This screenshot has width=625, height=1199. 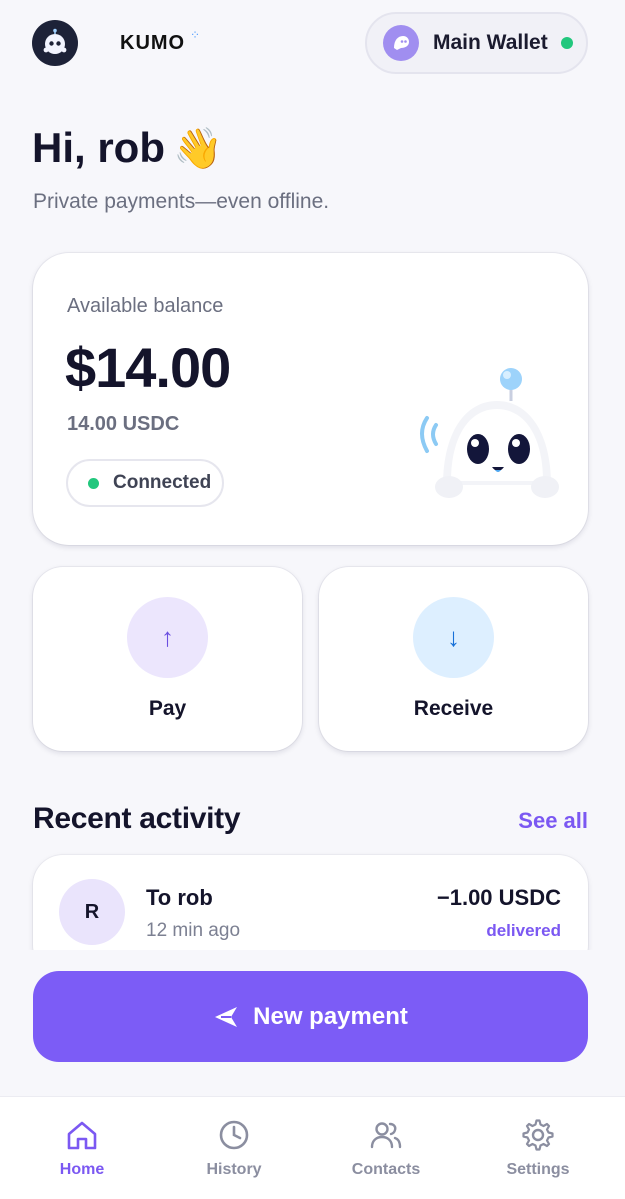 I want to click on new-payment-button: New payment, so click(x=310, y=1016).